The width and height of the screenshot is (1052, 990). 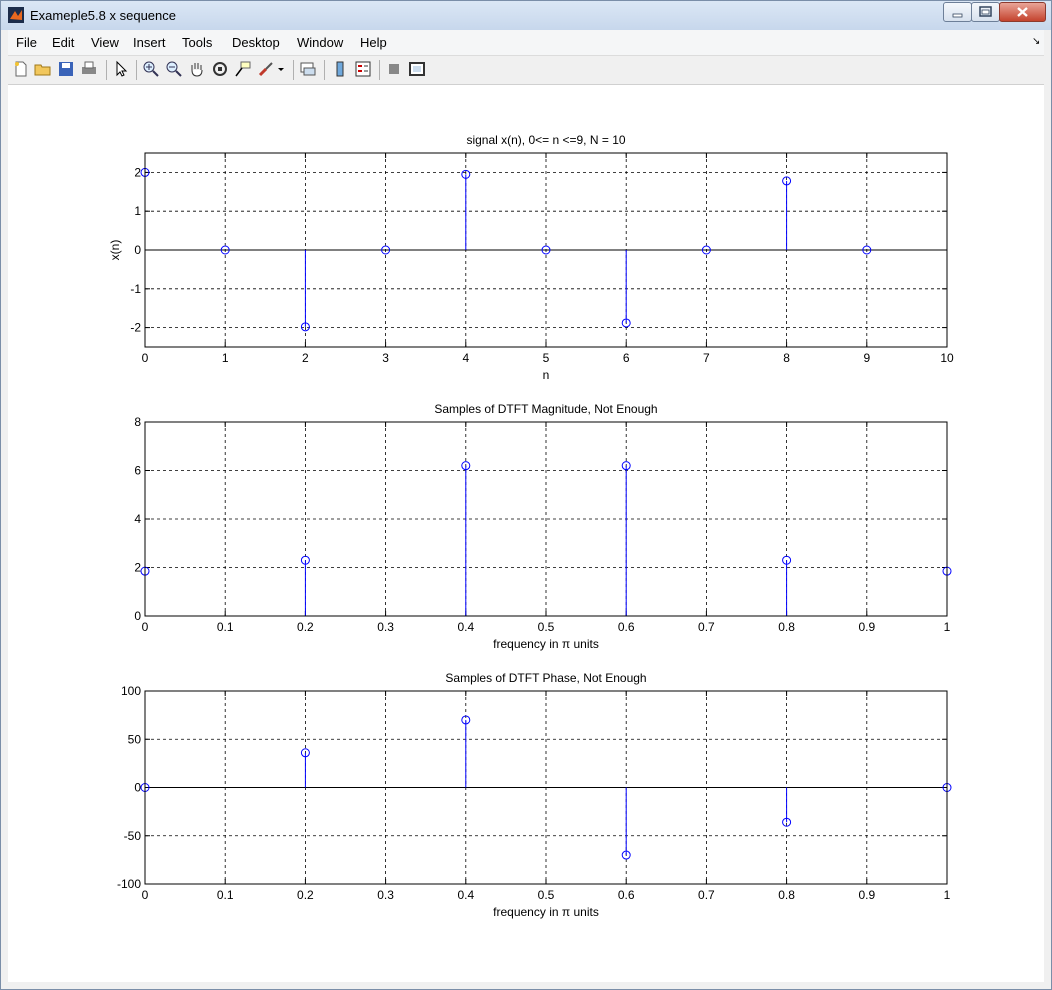 I want to click on x-tick-label: 7, so click(x=706, y=358).